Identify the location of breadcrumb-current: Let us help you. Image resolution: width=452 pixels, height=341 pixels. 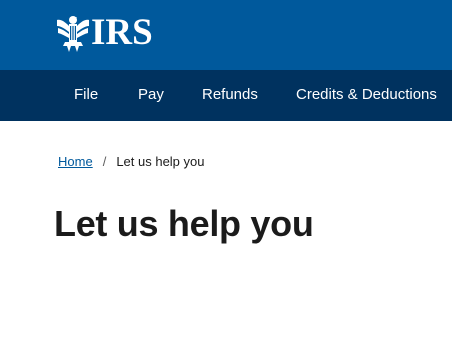
(160, 161).